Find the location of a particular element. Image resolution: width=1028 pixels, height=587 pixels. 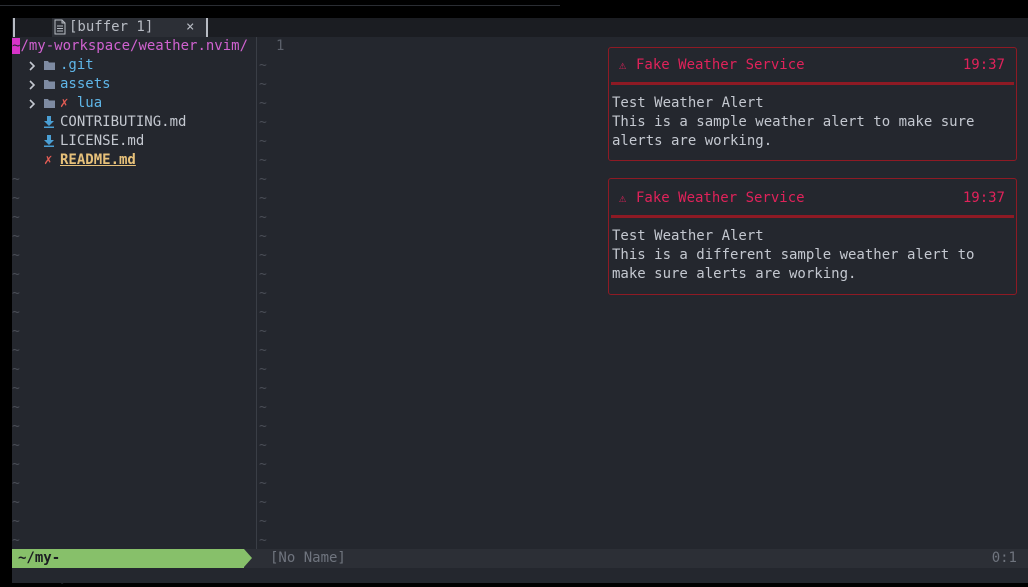

tree-item-label: CONTRIBUTING.md is located at coordinates (123, 122).